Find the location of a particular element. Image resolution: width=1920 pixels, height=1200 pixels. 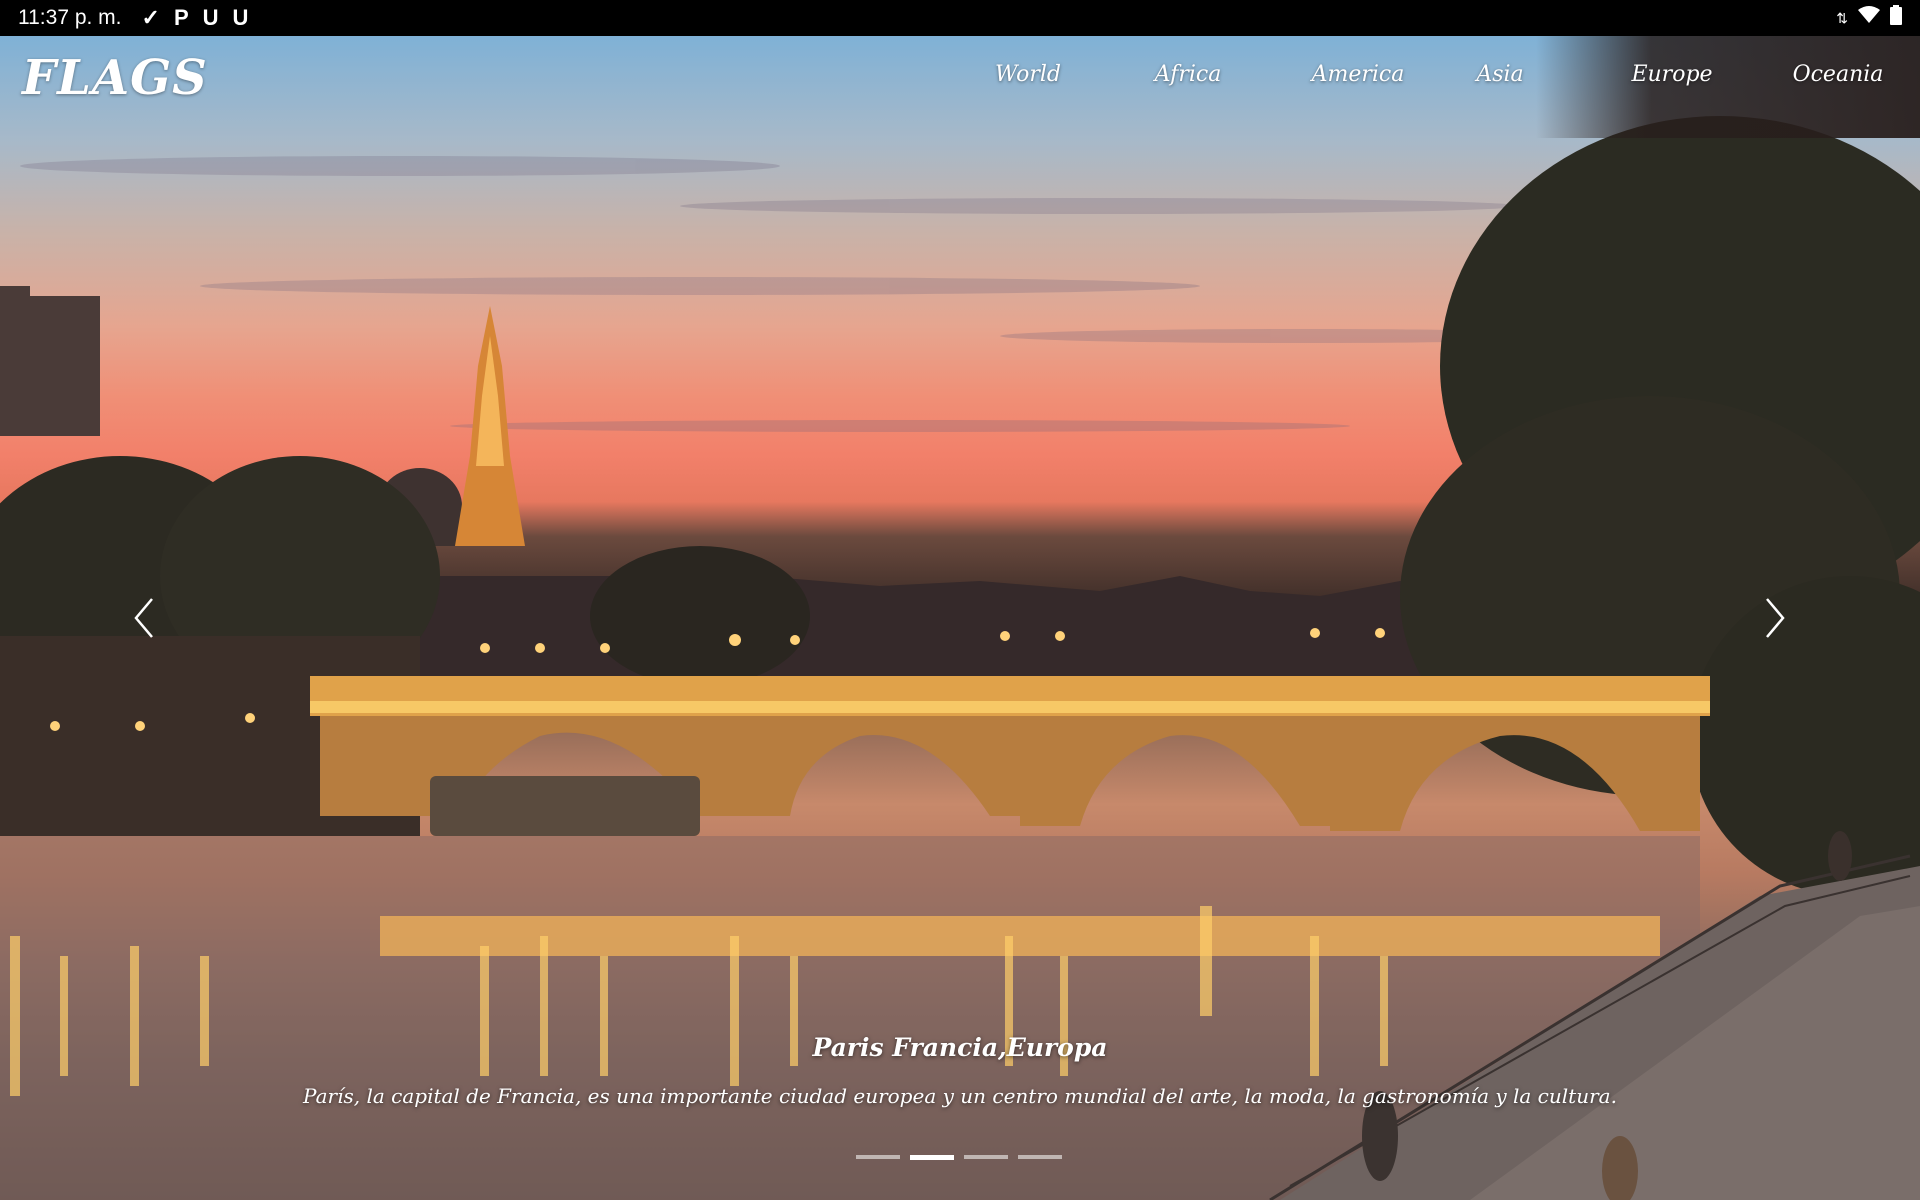

p-icon: P is located at coordinates (181, 17).